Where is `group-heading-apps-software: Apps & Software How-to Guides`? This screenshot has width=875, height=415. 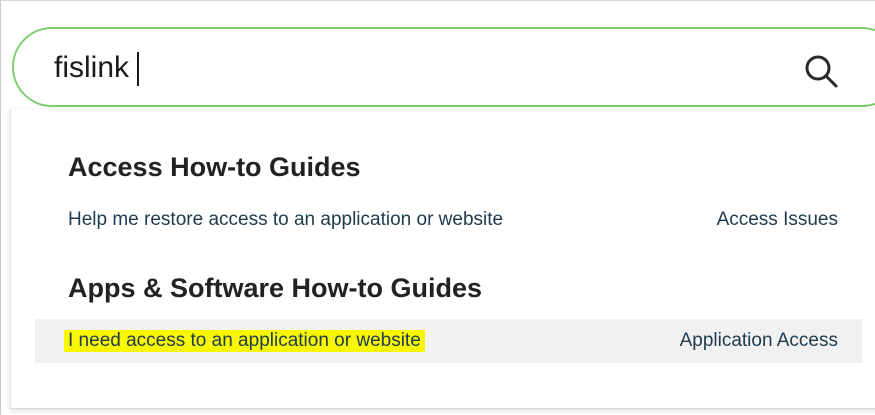
group-heading-apps-software: Apps & Software How-to Guides is located at coordinates (275, 288).